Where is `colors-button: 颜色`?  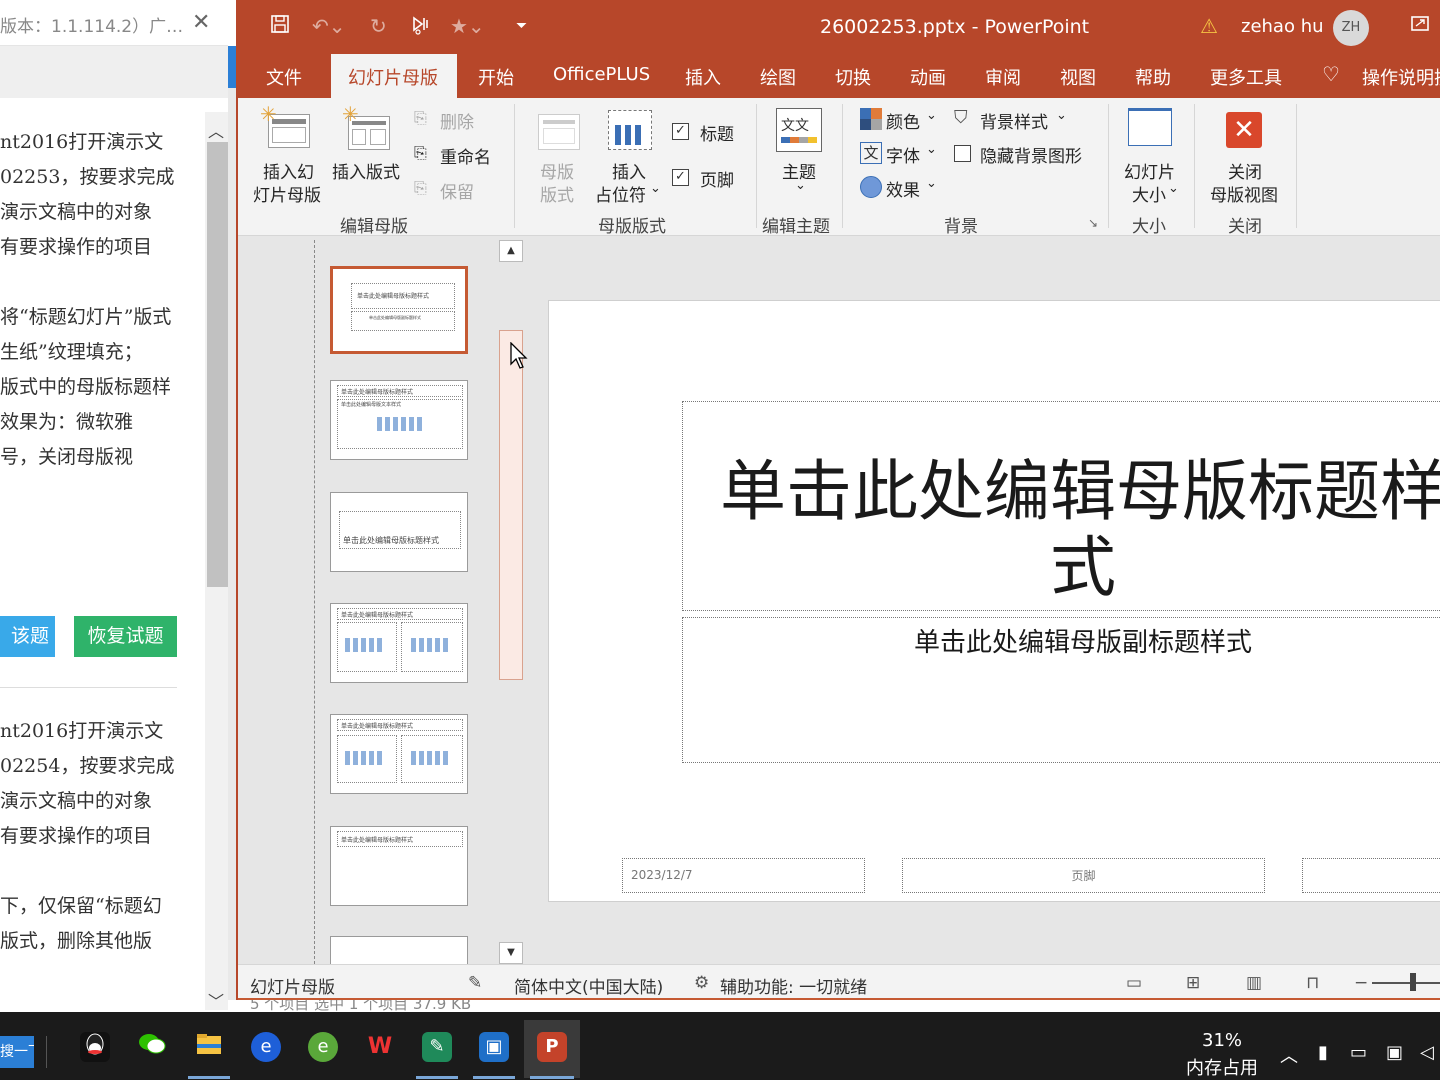
colors-button: 颜色 is located at coordinates (903, 120).